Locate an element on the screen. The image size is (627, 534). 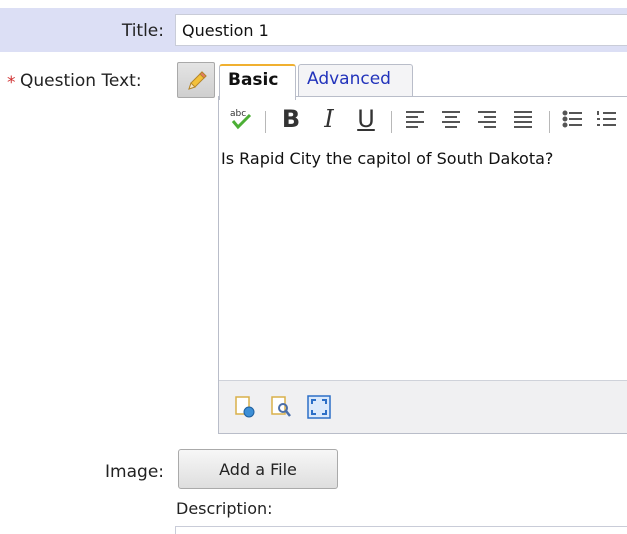
italic-button: I is located at coordinates (329, 119).